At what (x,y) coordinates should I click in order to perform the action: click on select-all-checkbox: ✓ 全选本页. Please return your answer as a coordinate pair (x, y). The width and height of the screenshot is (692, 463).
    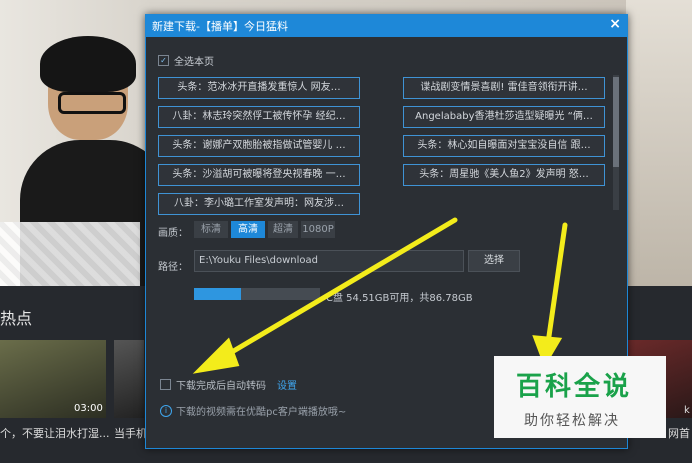
    Looking at the image, I should click on (186, 60).